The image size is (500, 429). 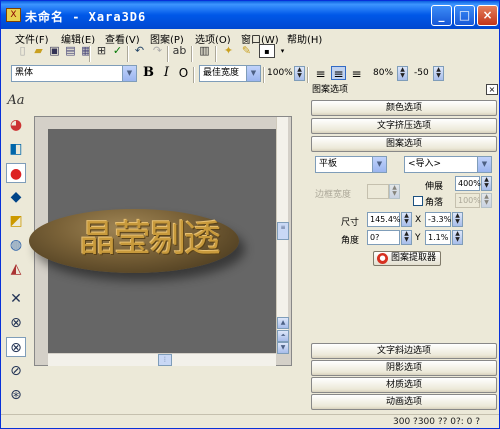 What do you see at coordinates (16, 323) in the screenshot?
I see `animation-spin-icon: ⊗` at bounding box center [16, 323].